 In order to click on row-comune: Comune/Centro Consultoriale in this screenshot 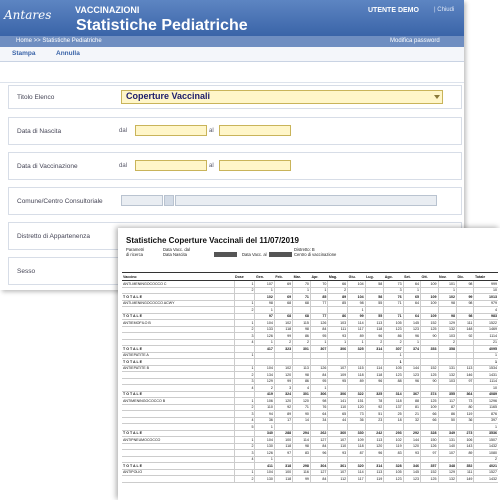, I will do `click(235, 201)`.